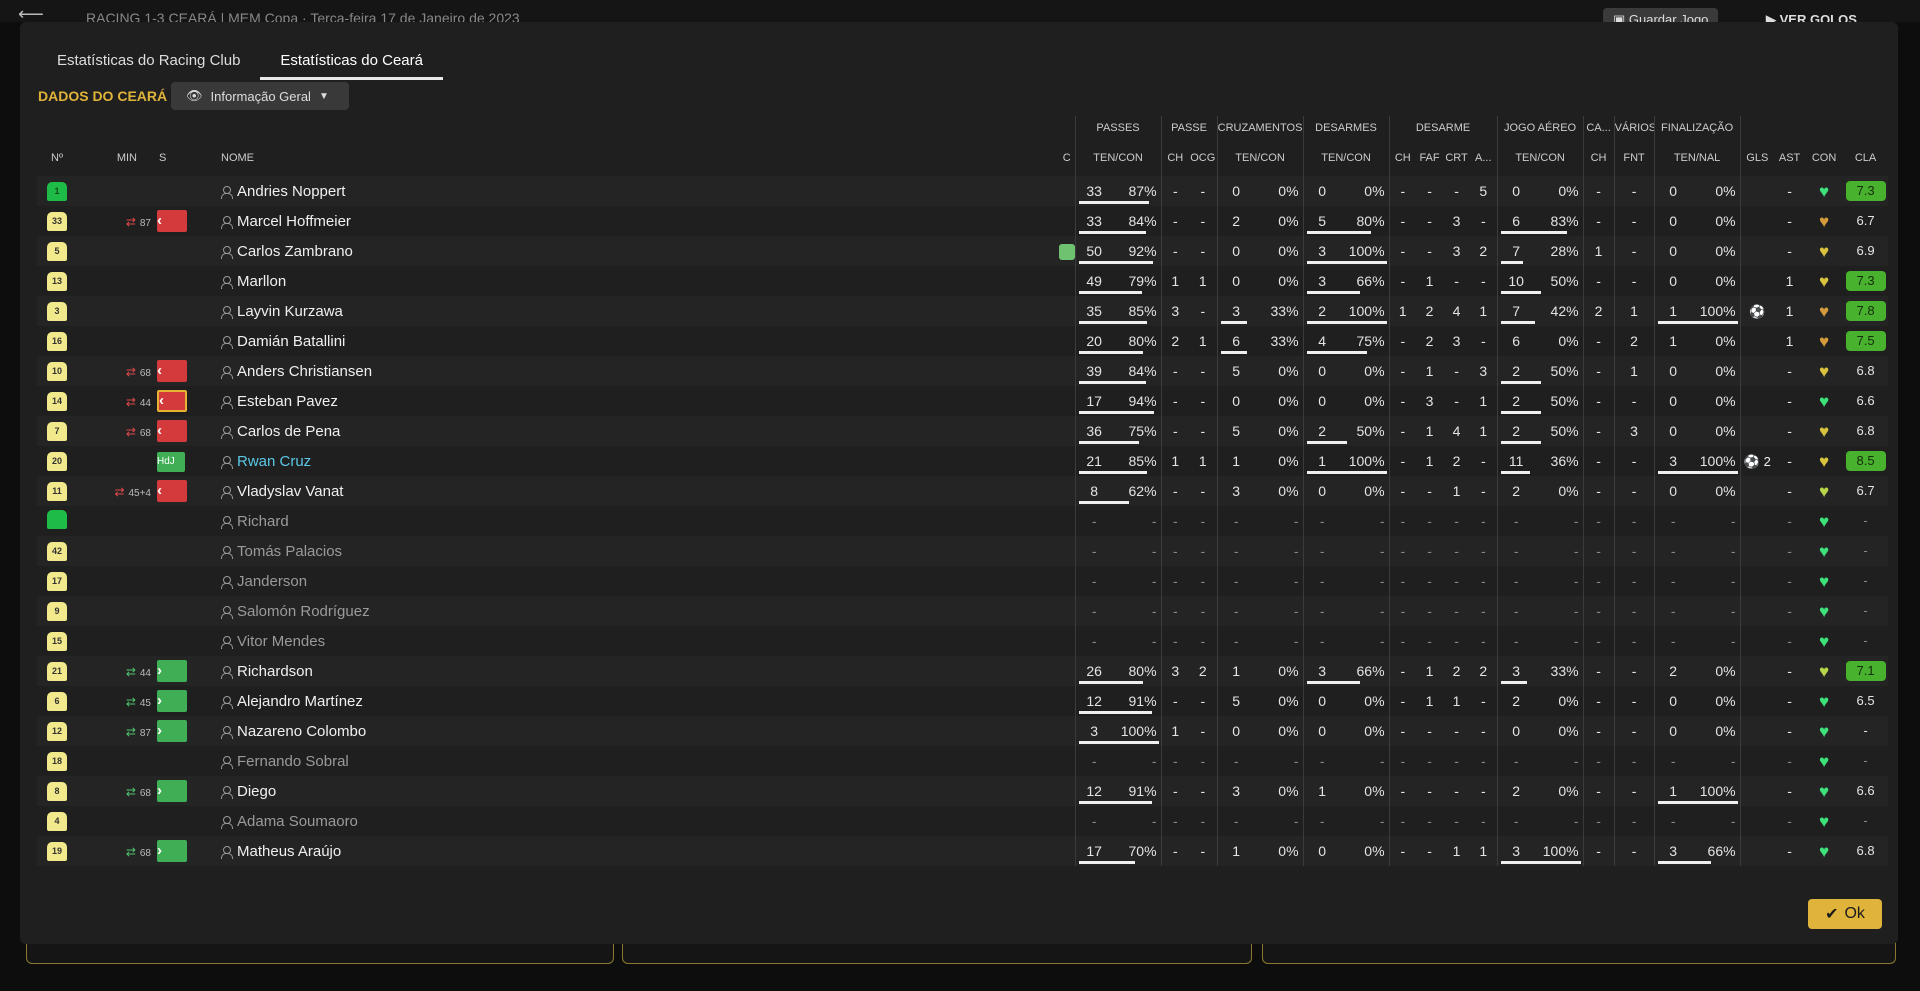 Image resolution: width=1920 pixels, height=991 pixels. Describe the element at coordinates (1661, 15) in the screenshot. I see `save-game-button: ▣ Guardar Jogo` at that location.